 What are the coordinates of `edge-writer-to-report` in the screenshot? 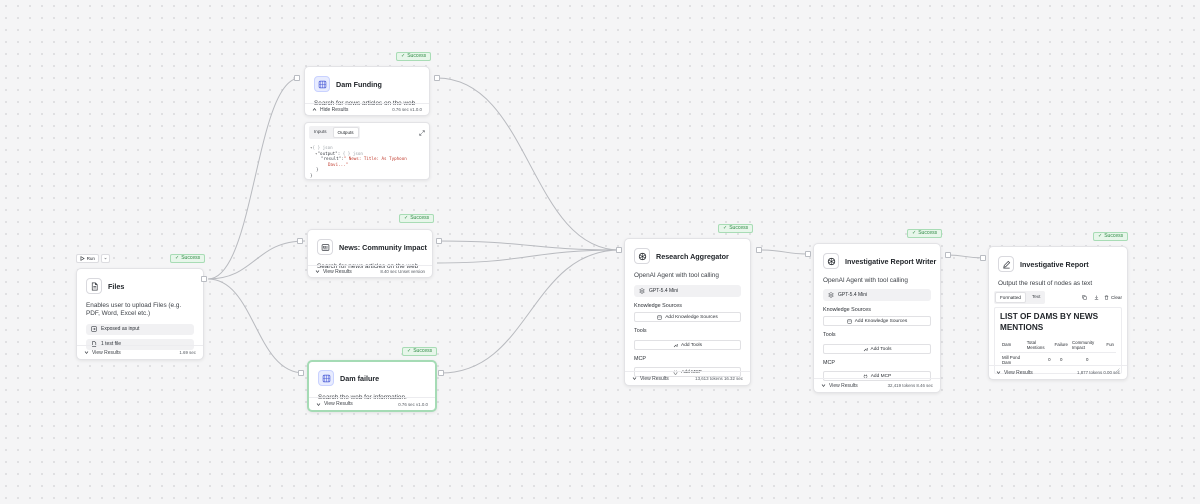 It's located at (966, 256).